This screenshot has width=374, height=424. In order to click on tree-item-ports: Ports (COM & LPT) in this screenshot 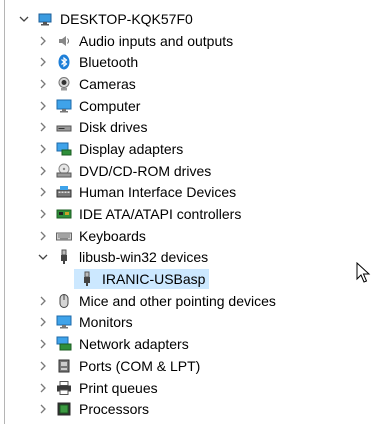, I will do `click(187, 366)`.